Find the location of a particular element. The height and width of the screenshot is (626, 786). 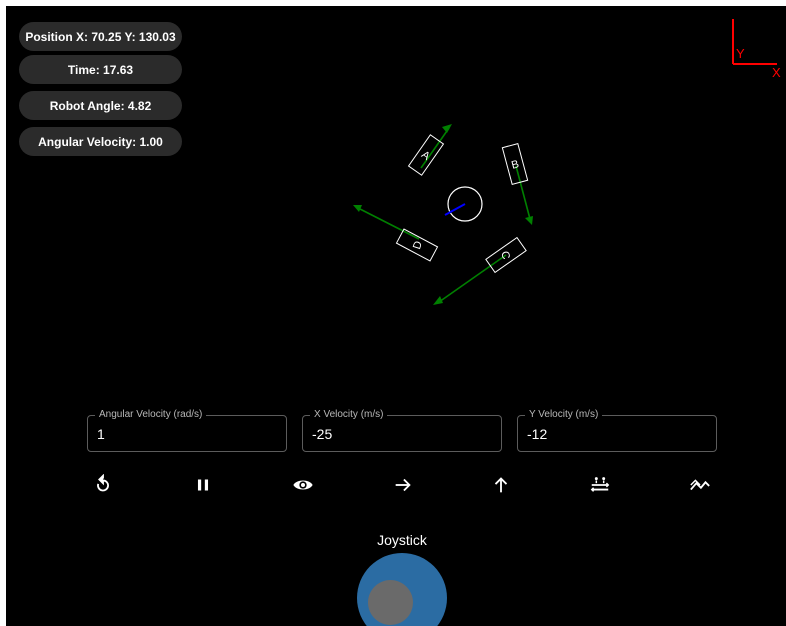

arrow-up-icon is located at coordinates (501, 485).